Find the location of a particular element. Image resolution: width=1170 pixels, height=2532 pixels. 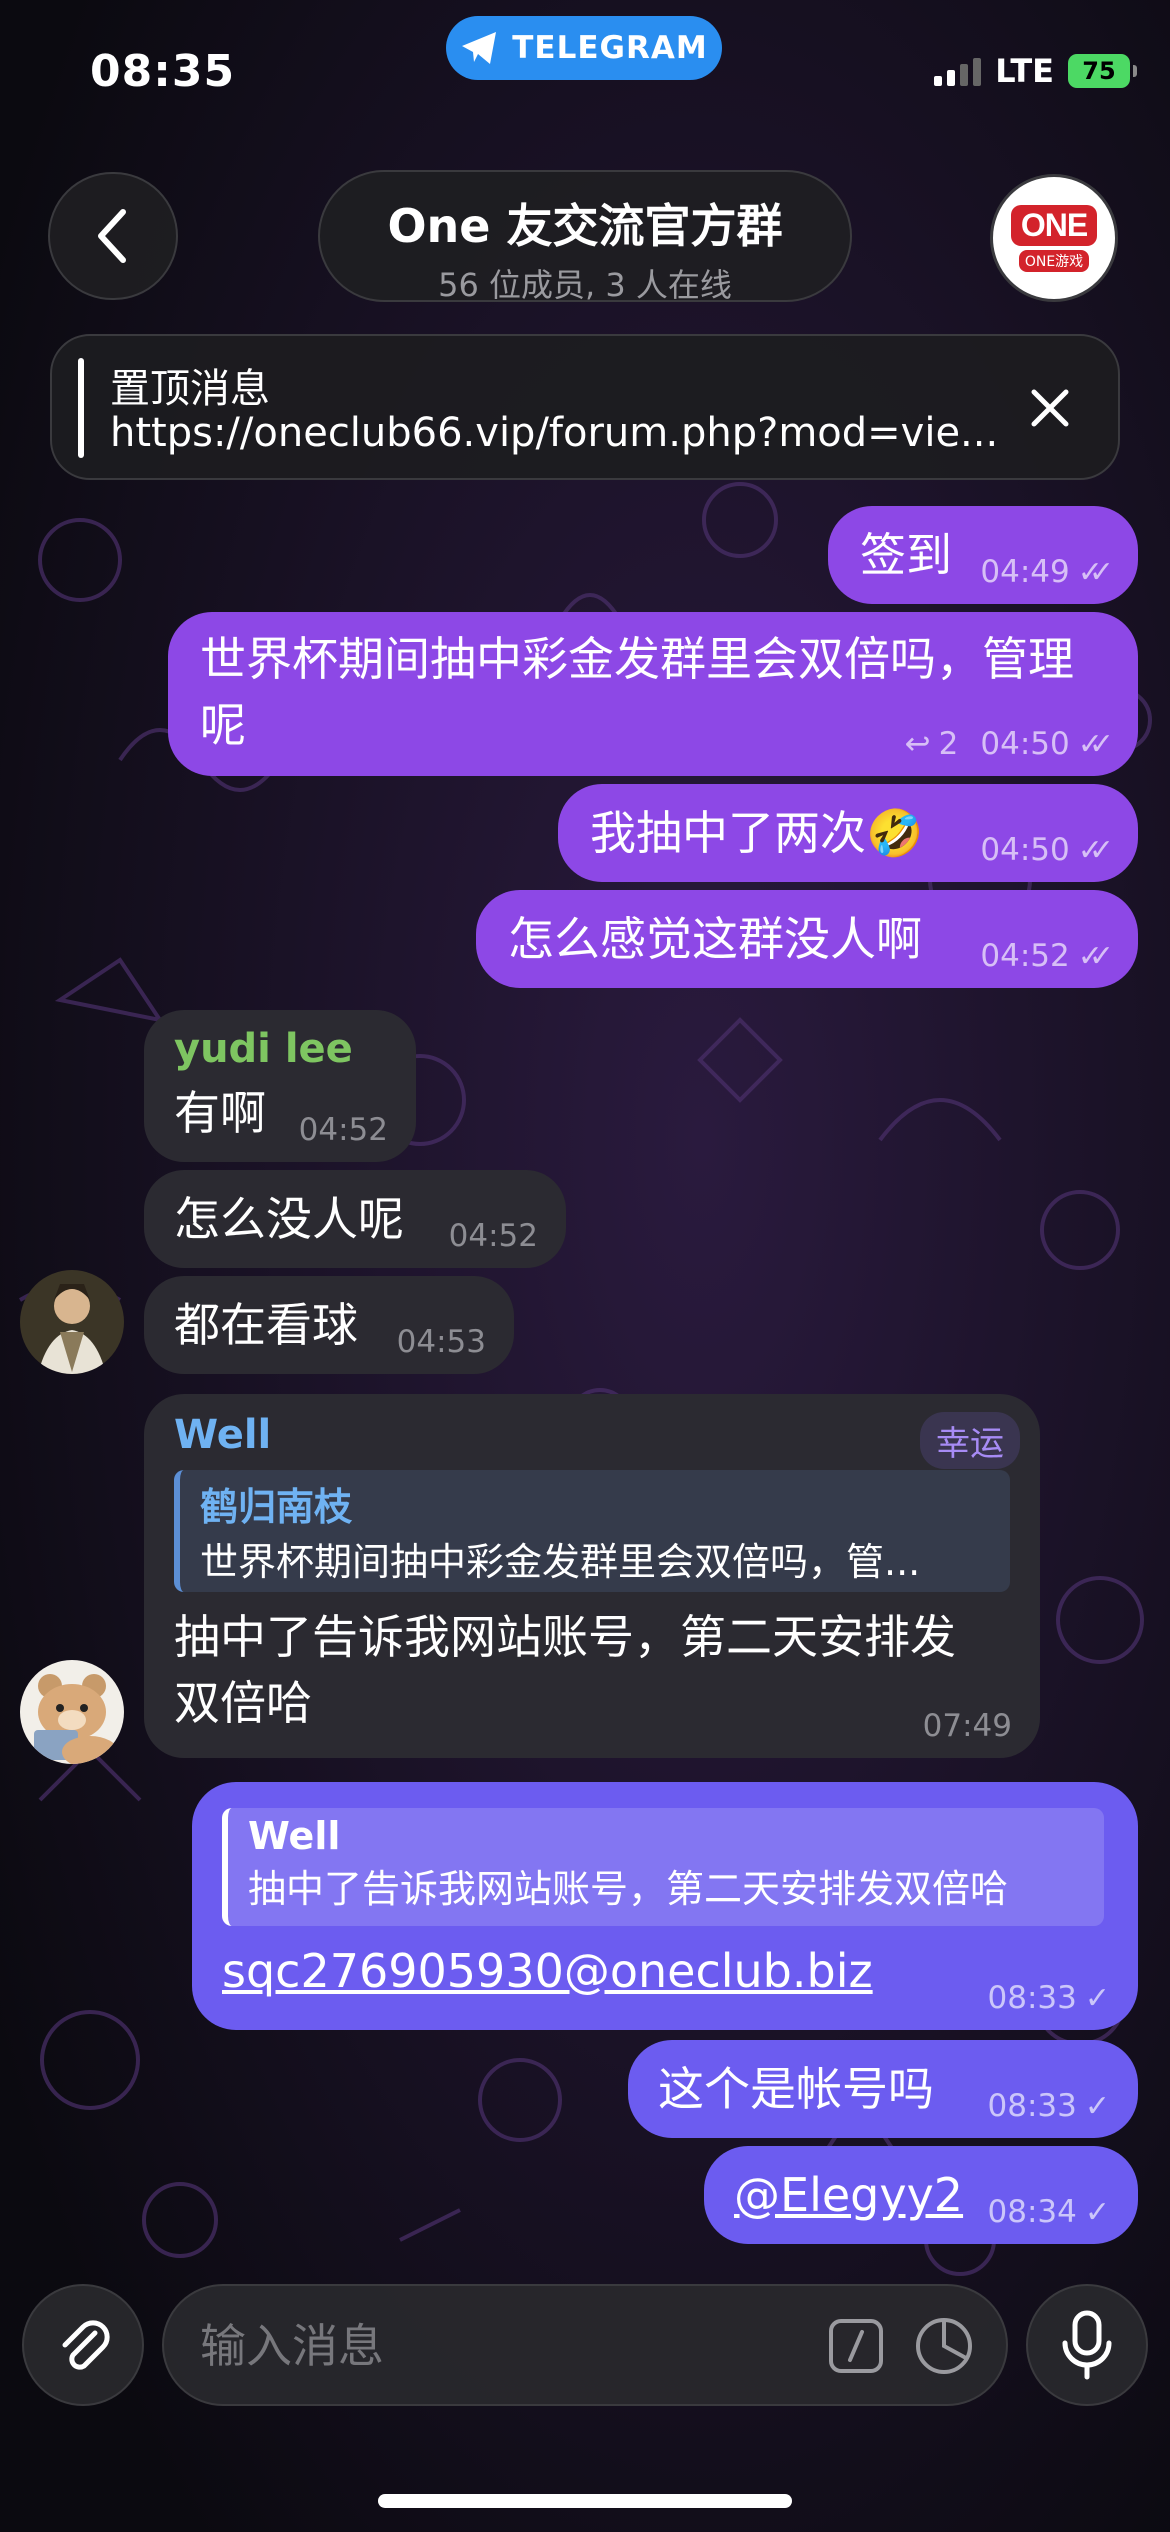

message-time: 04:49 is located at coordinates (1025, 572).